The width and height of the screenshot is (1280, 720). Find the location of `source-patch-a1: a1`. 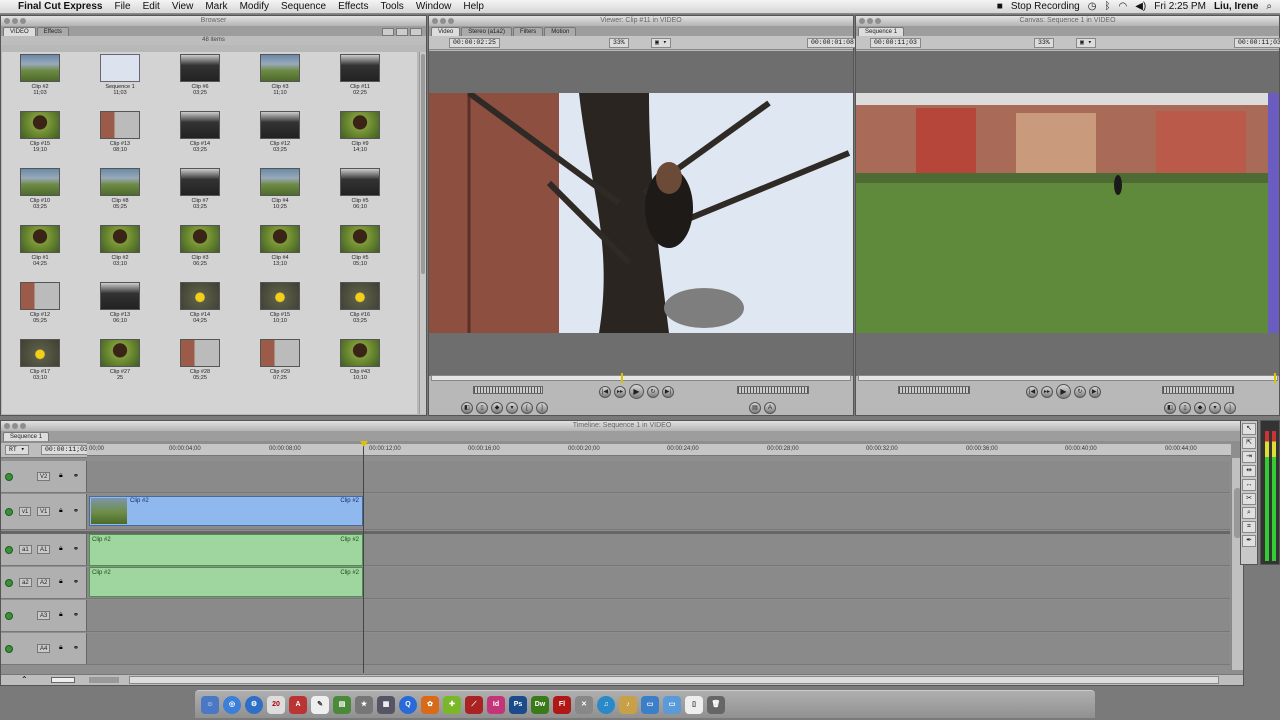

source-patch-a1: a1 is located at coordinates (25, 549).